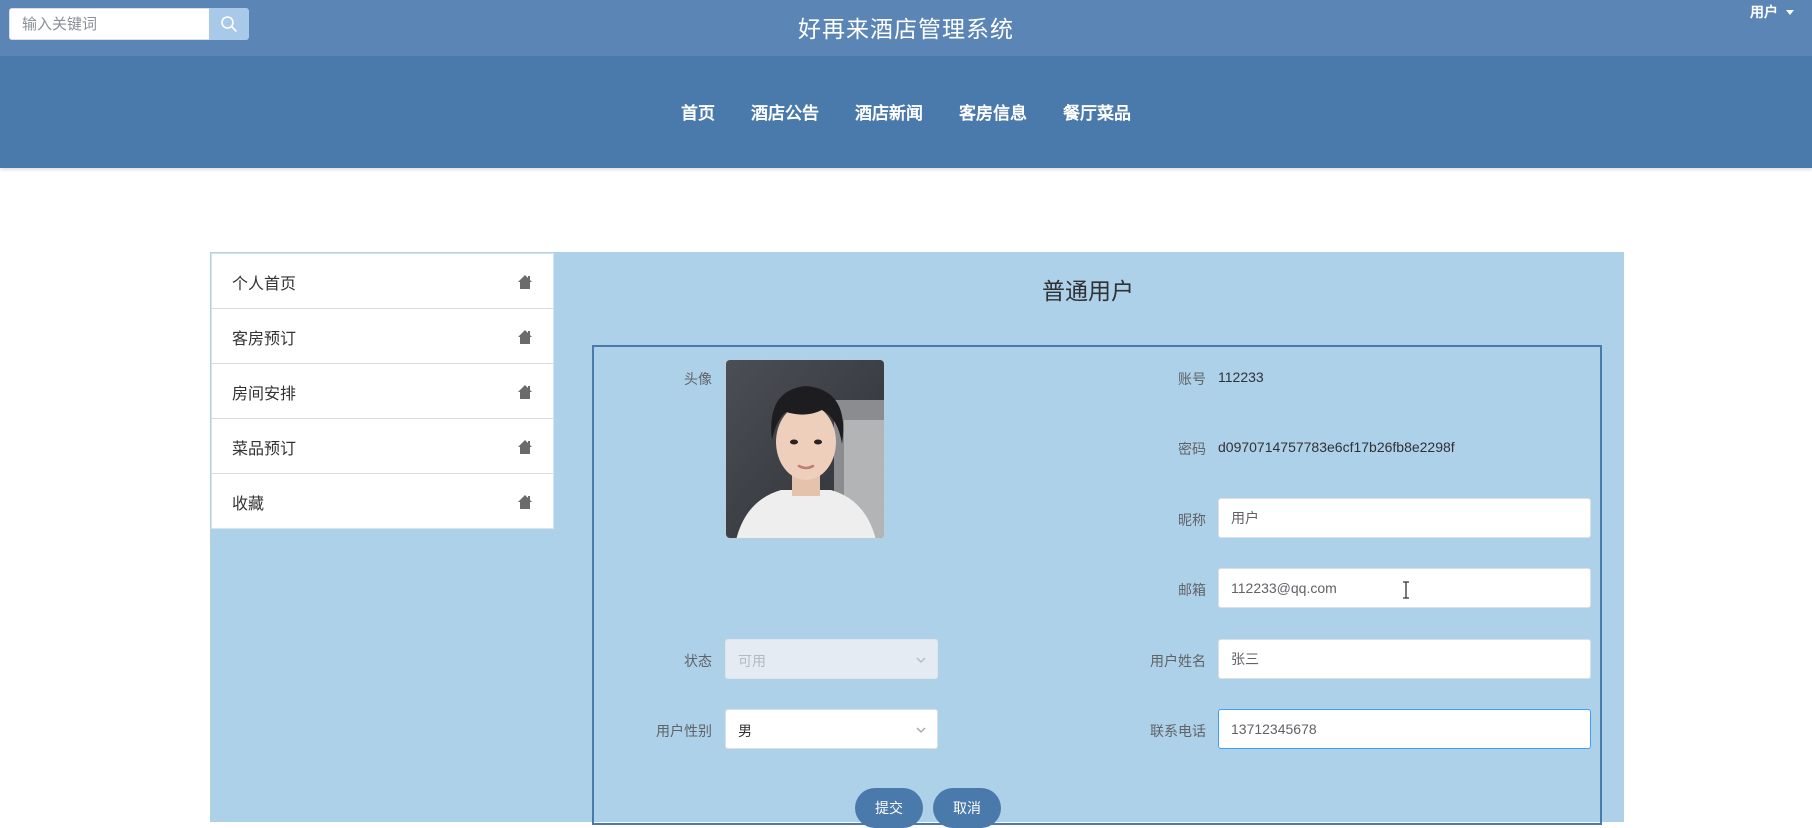 The image size is (1812, 828). I want to click on sidebar-item-personal-home: 个人首页, so click(382, 281).